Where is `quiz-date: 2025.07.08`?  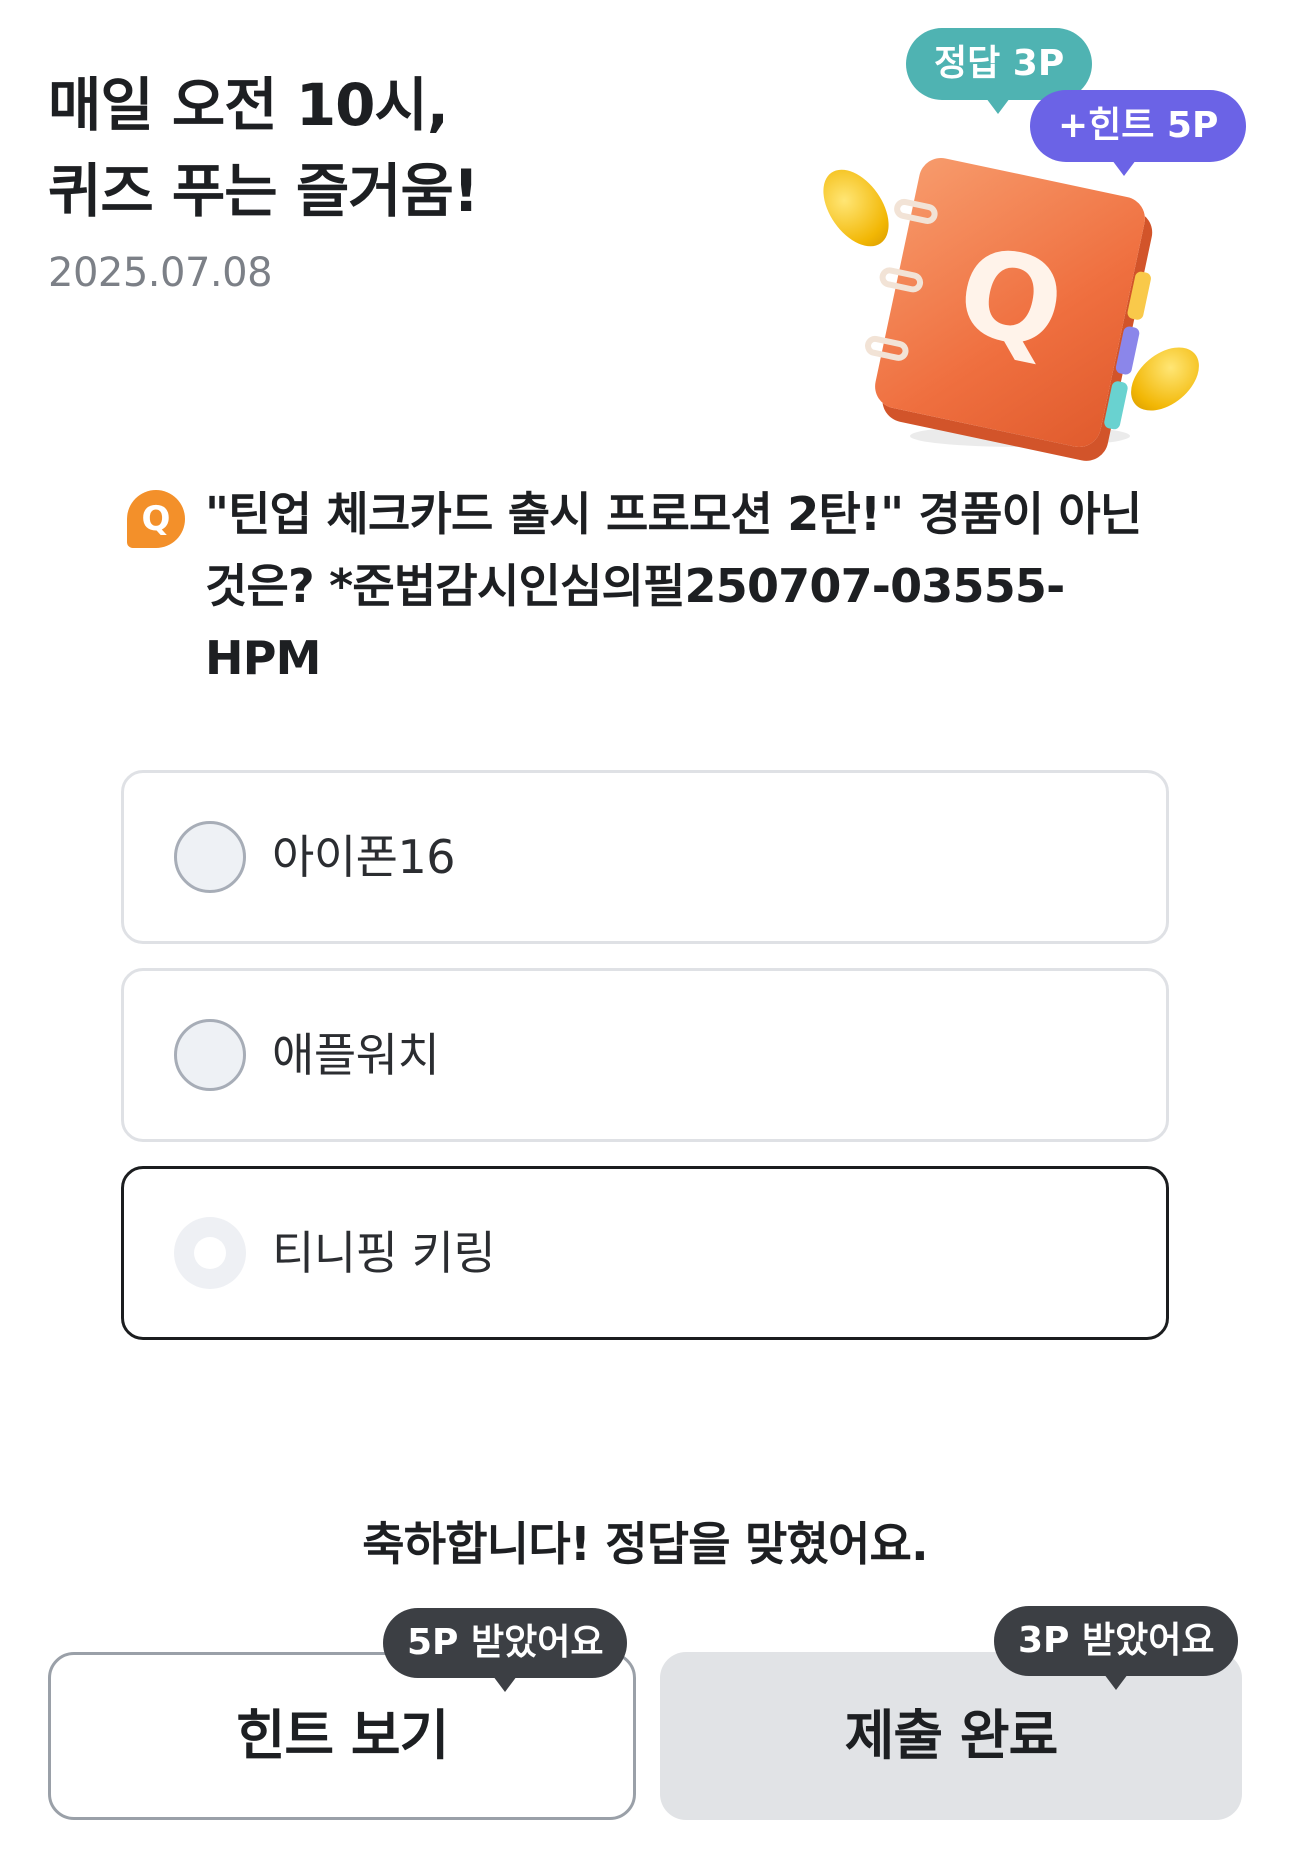 quiz-date: 2025.07.08 is located at coordinates (160, 273).